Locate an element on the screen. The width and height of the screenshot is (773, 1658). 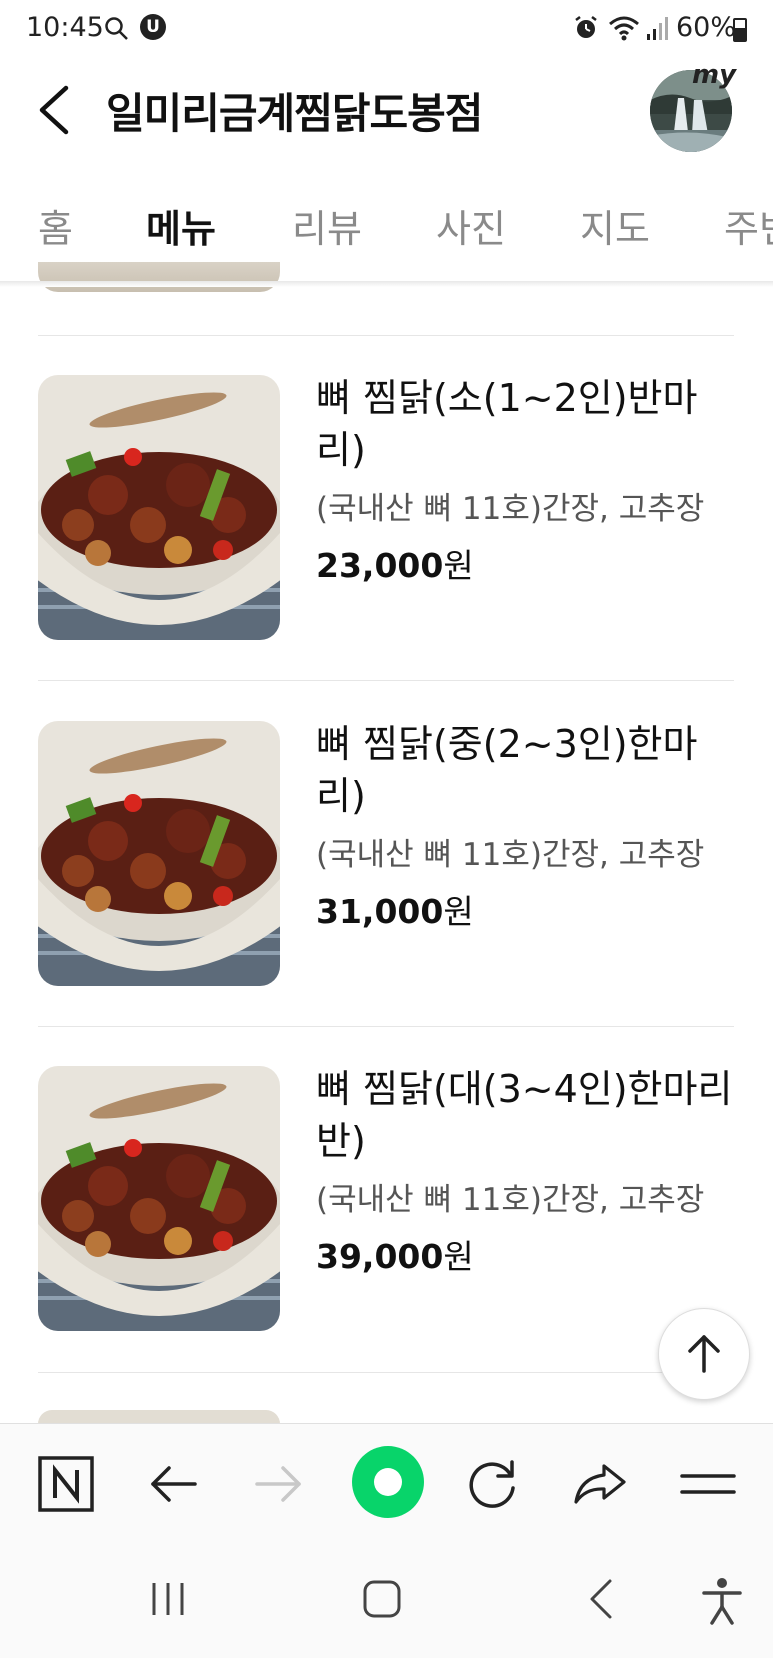
browser-toolbar is located at coordinates (386, 1482).